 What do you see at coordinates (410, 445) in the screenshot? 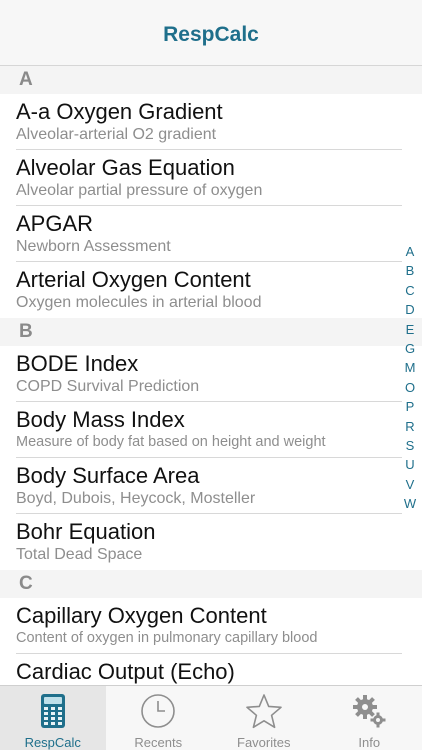
I see `index-letter-s: S` at bounding box center [410, 445].